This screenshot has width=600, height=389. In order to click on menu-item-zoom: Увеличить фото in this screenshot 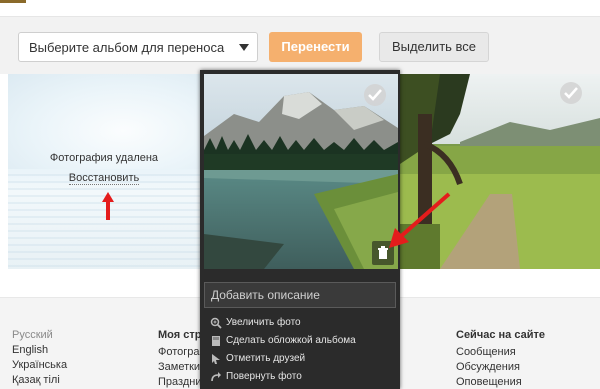, I will do `click(283, 323)`.